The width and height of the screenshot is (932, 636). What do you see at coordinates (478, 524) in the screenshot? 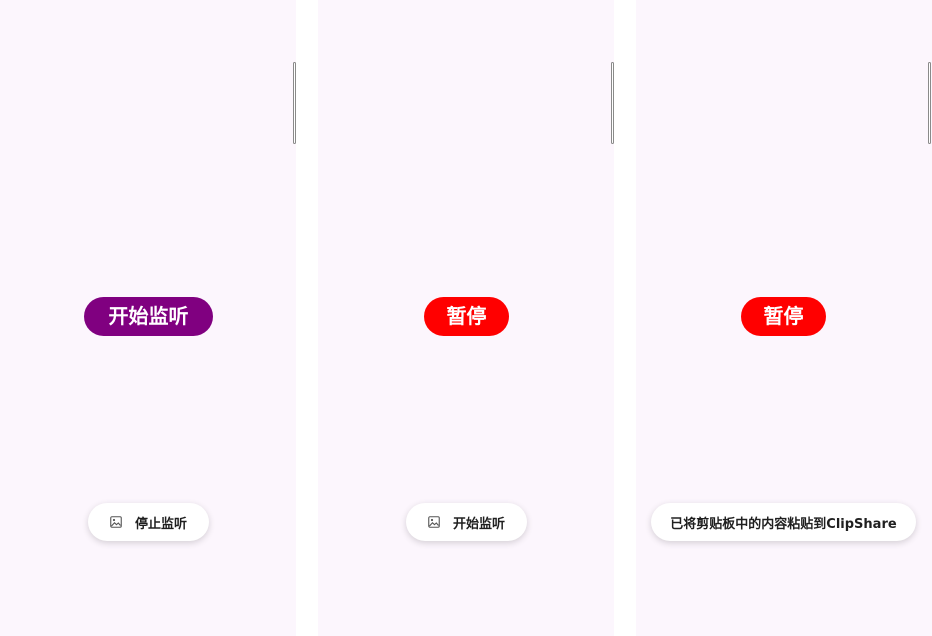
I see `toast-text: 开始监听` at bounding box center [478, 524].